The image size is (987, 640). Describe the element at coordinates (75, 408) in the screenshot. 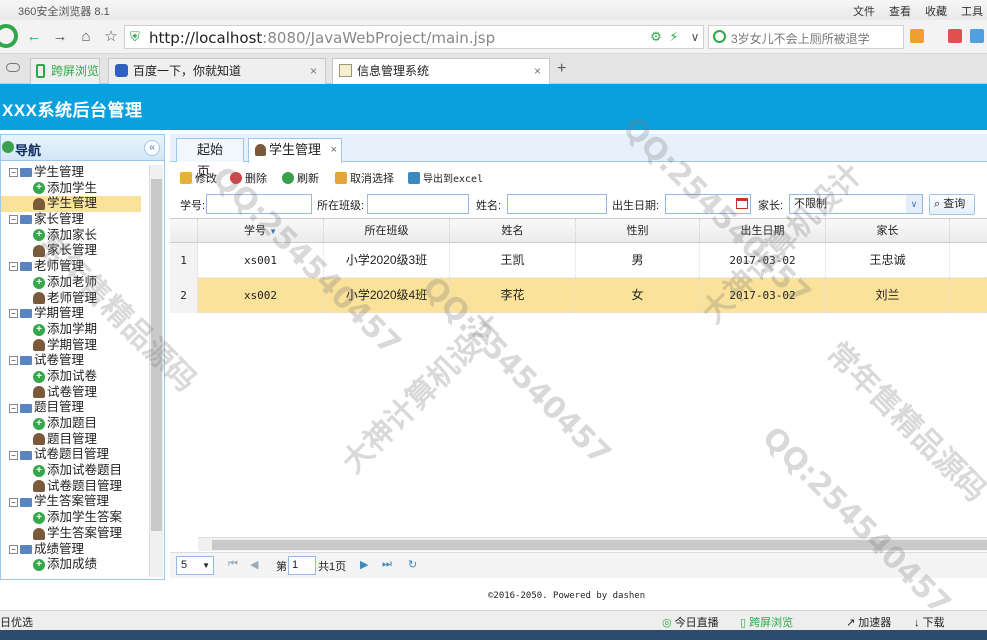

I see `tree-group: − 题目管理` at that location.